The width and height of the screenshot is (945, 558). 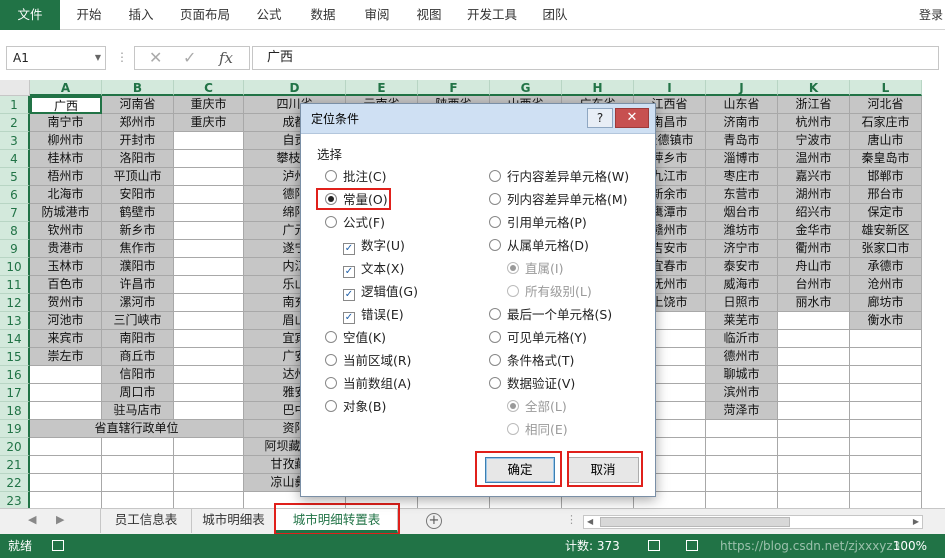 I want to click on cell-A20, so click(x=66, y=447).